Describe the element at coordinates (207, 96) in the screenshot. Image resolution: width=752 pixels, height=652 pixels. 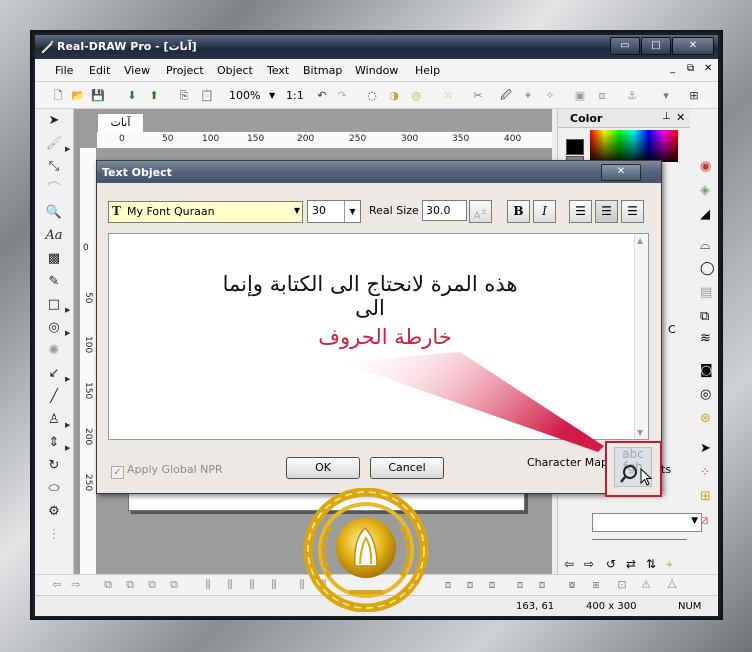
I see `paste-icon: 📋` at that location.